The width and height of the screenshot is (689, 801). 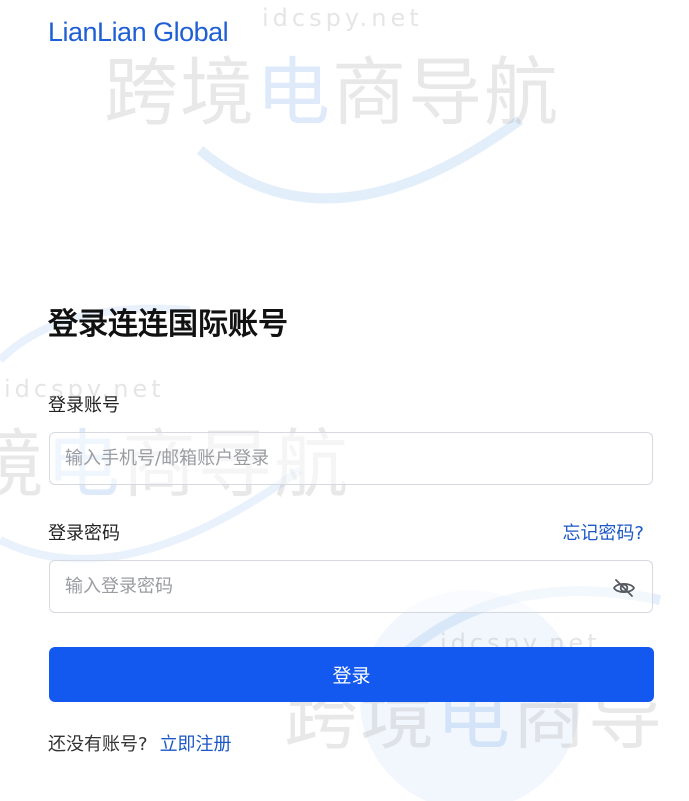 I want to click on login-button: 登录, so click(x=351, y=674).